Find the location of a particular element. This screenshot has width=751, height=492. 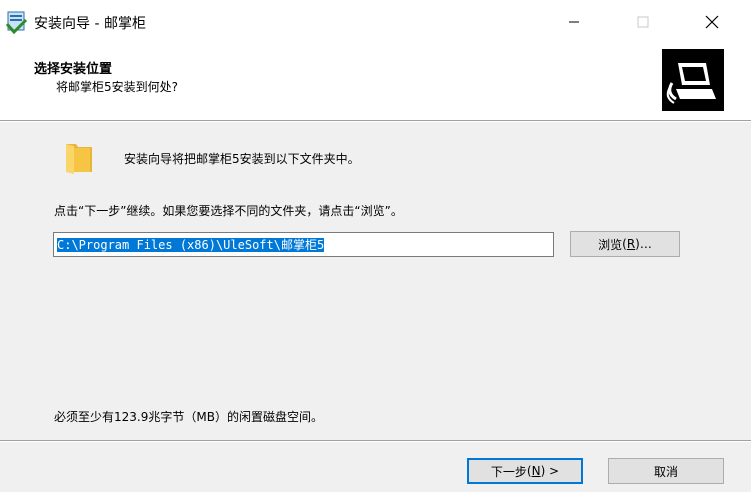

installer-computer-logo is located at coordinates (693, 80).